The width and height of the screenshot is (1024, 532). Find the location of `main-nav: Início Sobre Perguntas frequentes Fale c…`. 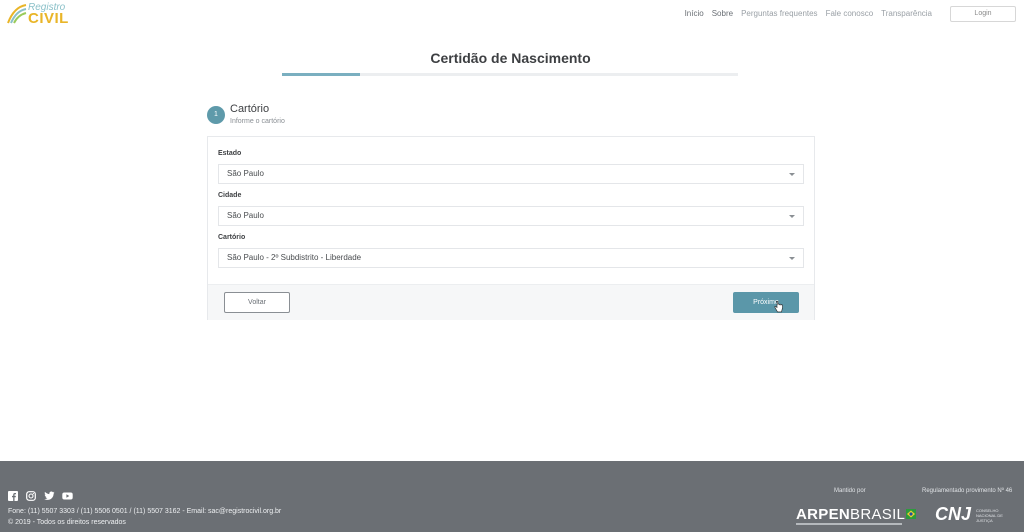

main-nav: Início Sobre Perguntas frequentes Fale c… is located at coordinates (808, 13).